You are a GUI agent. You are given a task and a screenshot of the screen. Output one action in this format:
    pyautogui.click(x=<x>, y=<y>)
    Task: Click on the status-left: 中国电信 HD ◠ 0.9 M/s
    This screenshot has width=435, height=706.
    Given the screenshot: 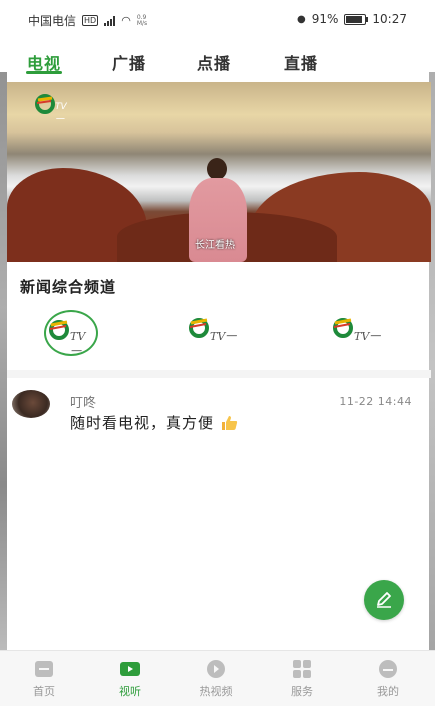 What is the action you would take?
    pyautogui.click(x=87, y=20)
    